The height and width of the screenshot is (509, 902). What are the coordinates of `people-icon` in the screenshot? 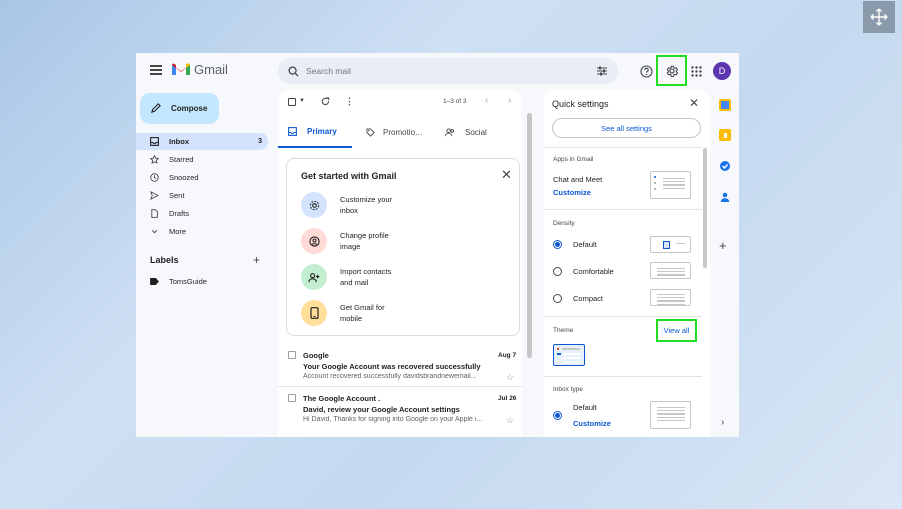 It's located at (450, 131).